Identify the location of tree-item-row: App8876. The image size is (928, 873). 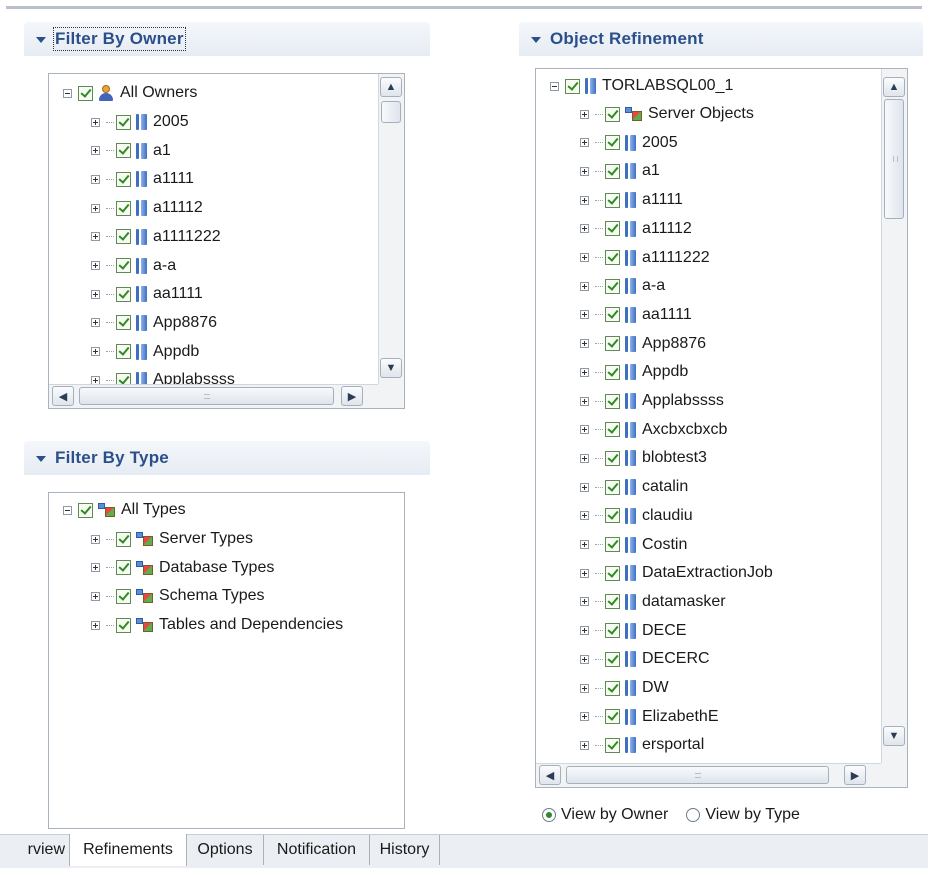
(154, 323).